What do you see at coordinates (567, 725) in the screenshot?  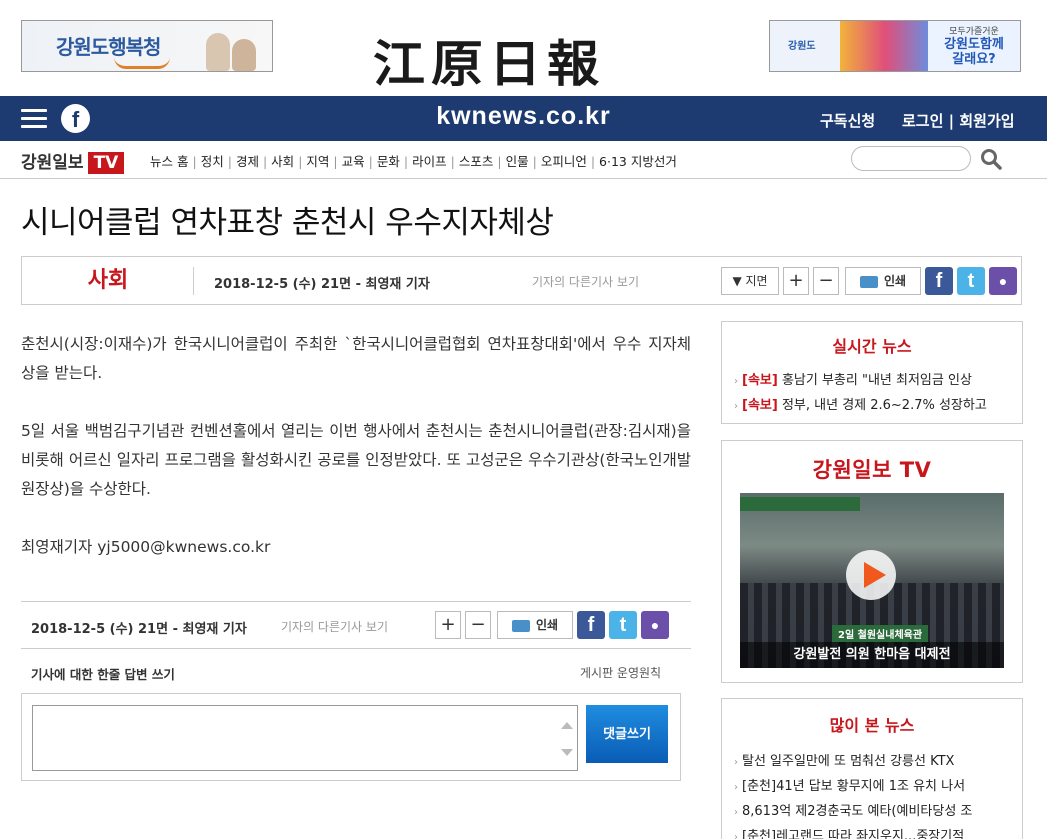 I see `scroll-up-arrow-icon` at bounding box center [567, 725].